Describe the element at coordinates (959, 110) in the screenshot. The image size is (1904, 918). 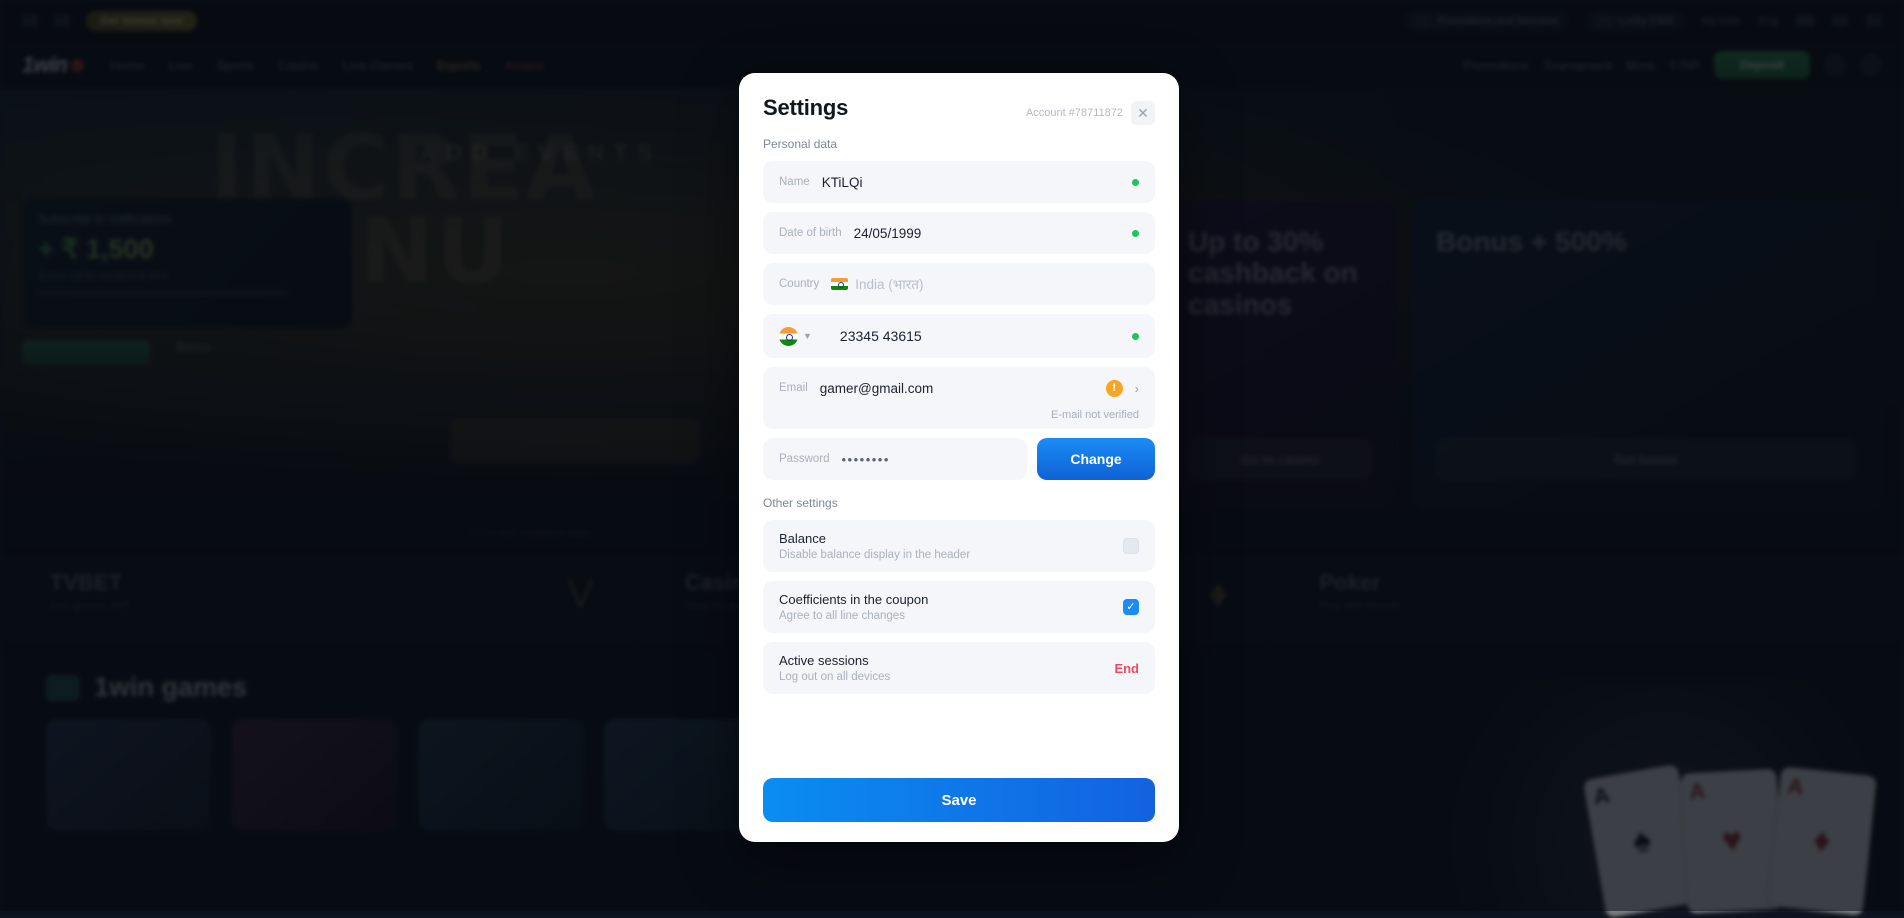
I see `modal-header: Settings Account #78711872 ✕` at that location.